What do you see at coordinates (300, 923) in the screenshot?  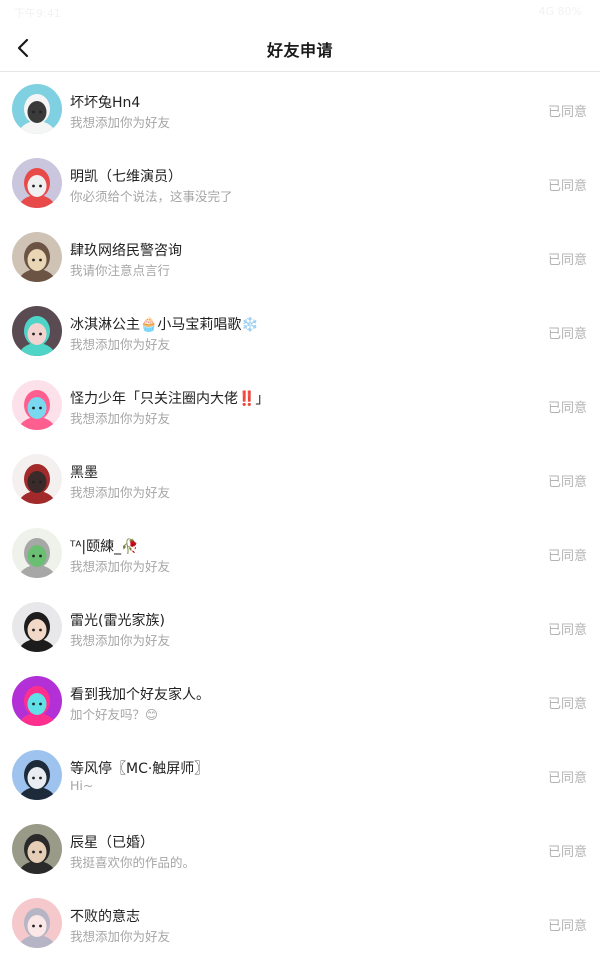 I see `friend-request-item: 不败的意志 我想添加你为好友 已同意` at bounding box center [300, 923].